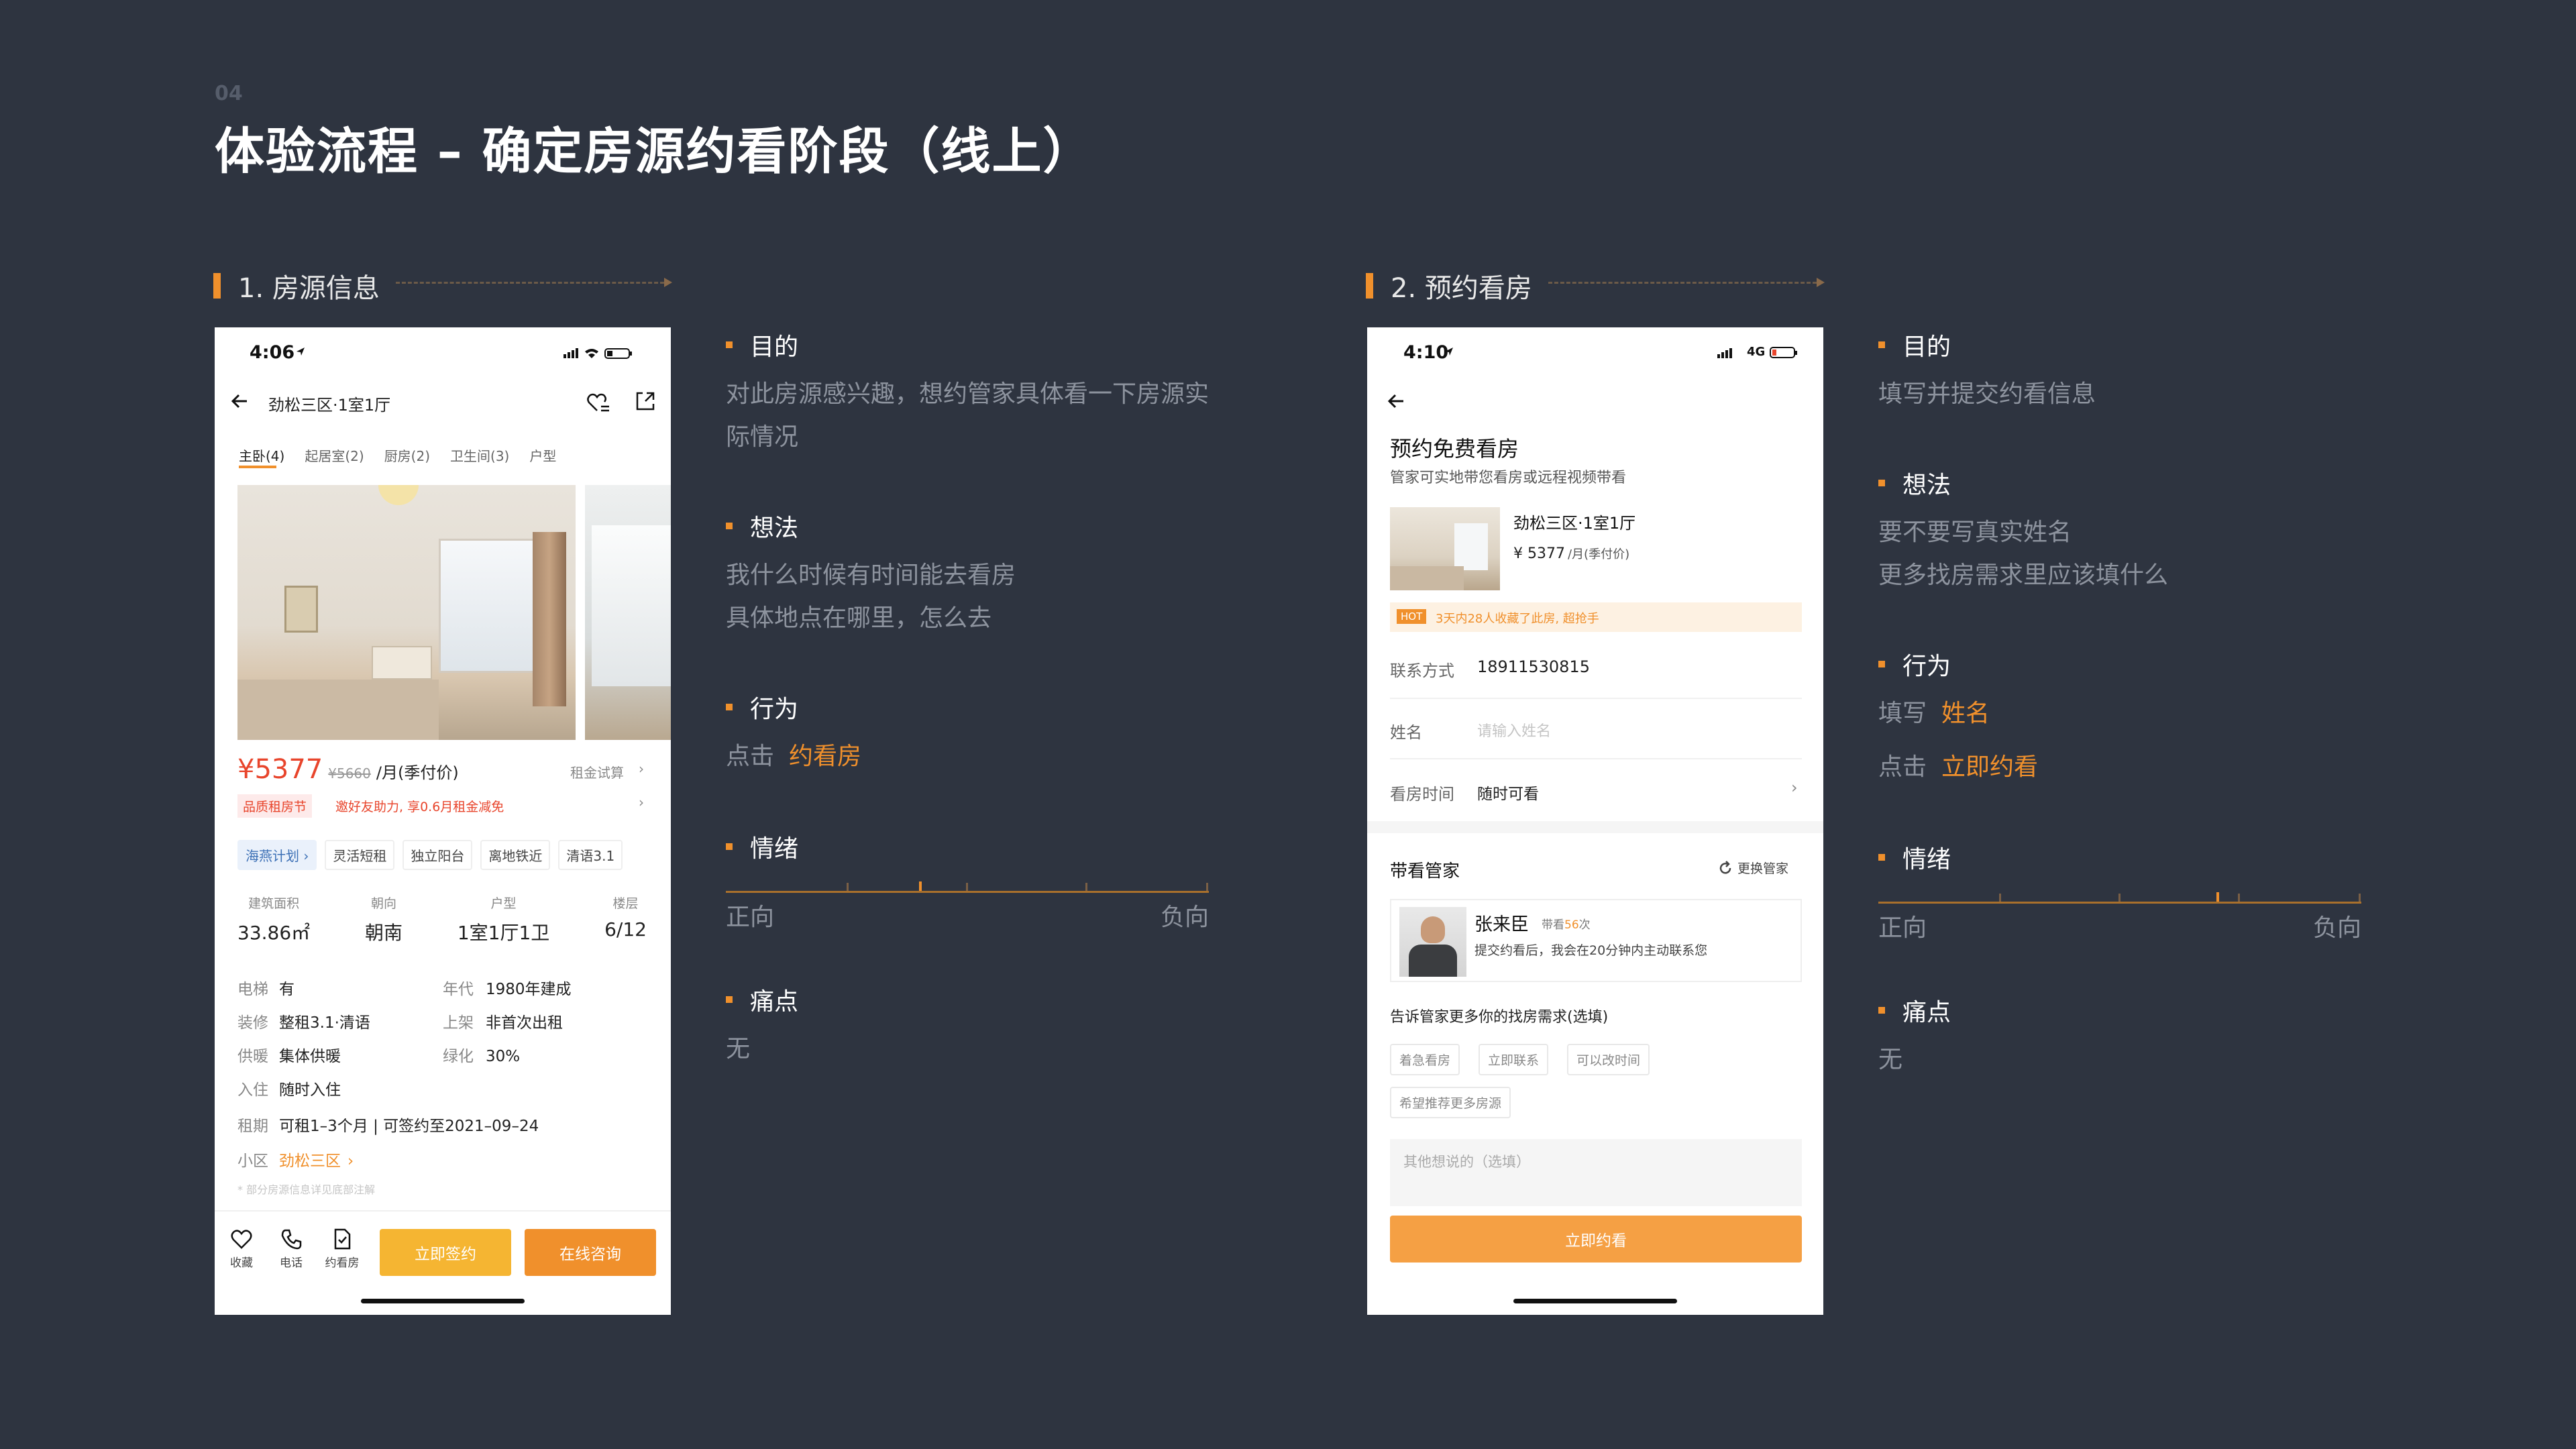 This screenshot has height=1449, width=2576. What do you see at coordinates (1508, 478) in the screenshot?
I see `form-subtitle: 管家可实地带您看房或远程视频带看` at bounding box center [1508, 478].